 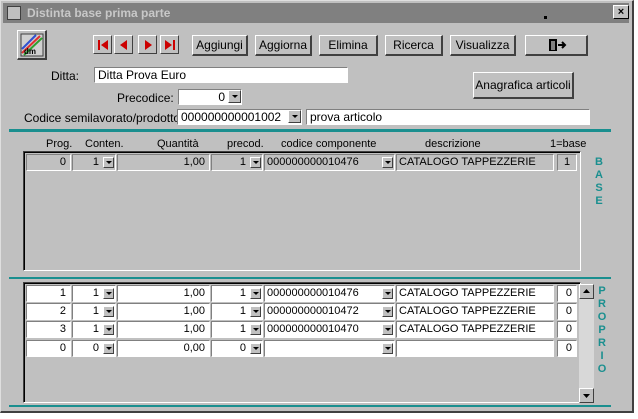 I want to click on proprio-codice-cell, so click(x=329, y=348).